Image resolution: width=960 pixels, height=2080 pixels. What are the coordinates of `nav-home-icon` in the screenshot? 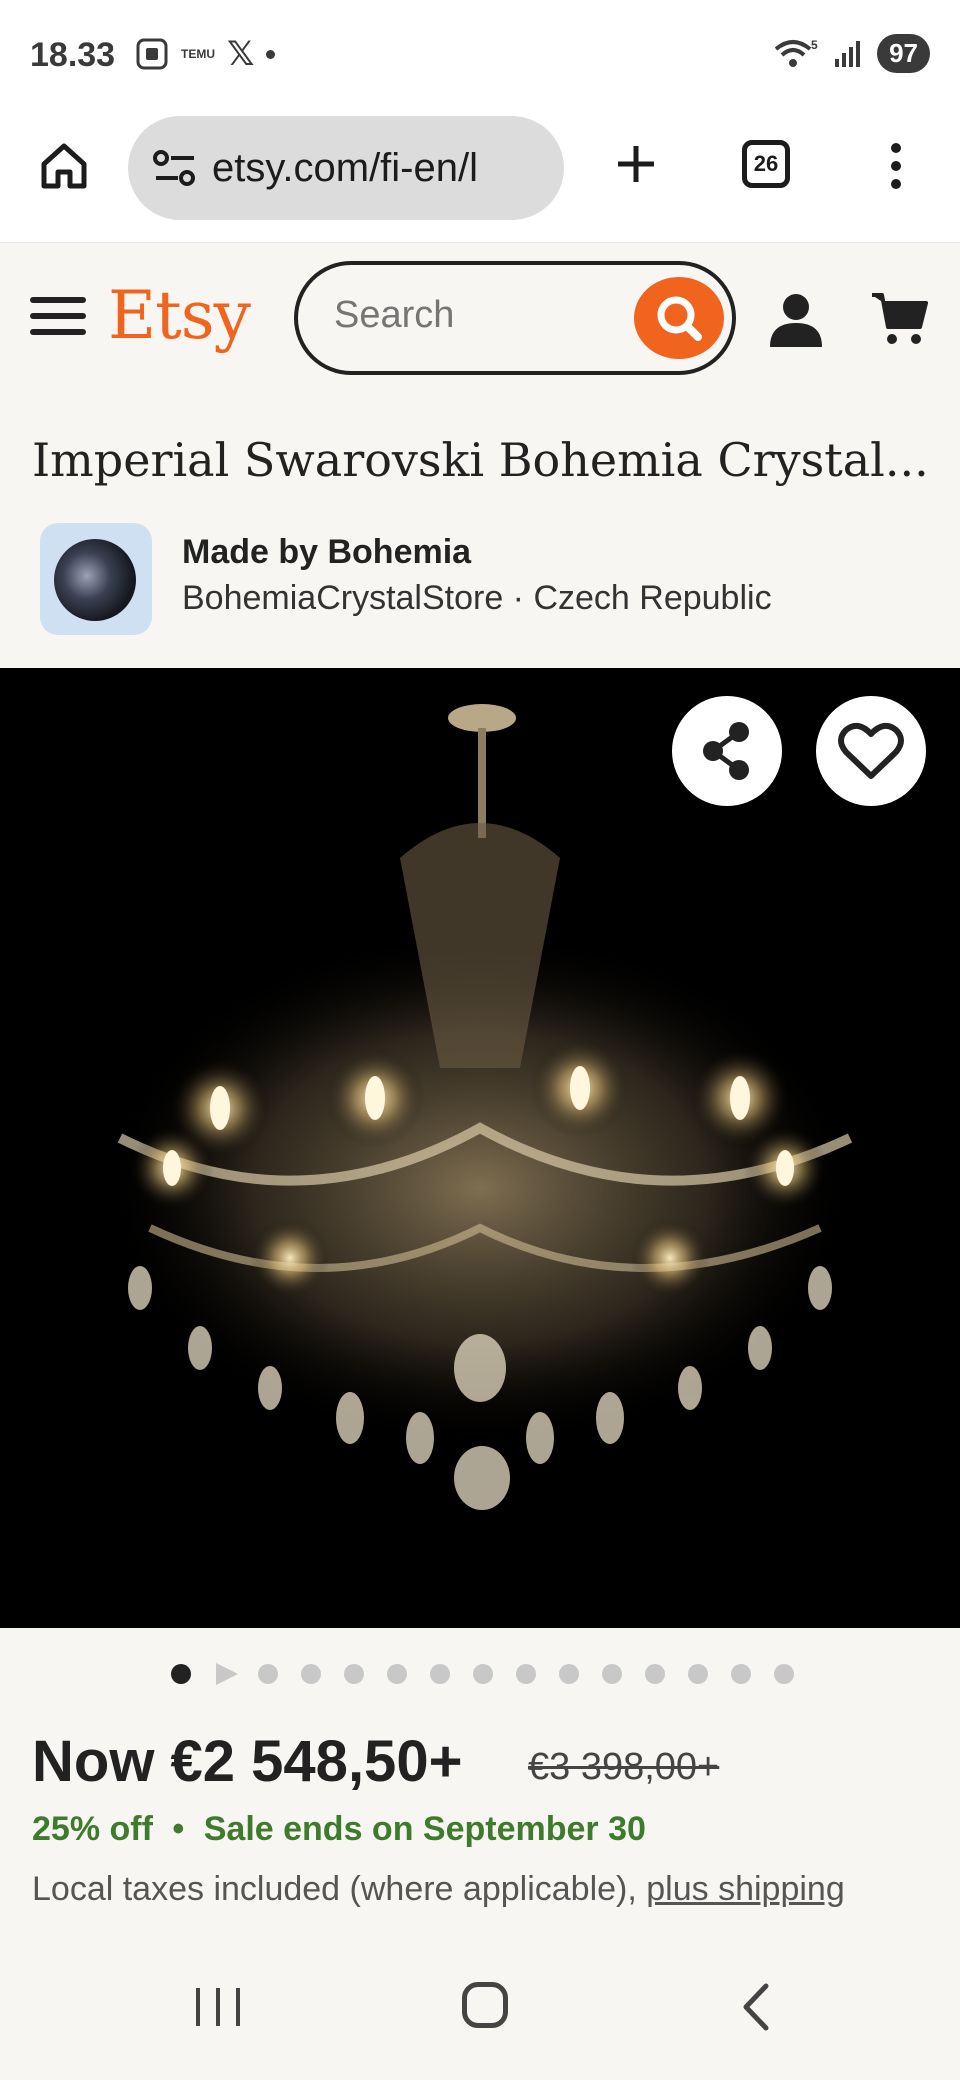 It's located at (485, 2005).